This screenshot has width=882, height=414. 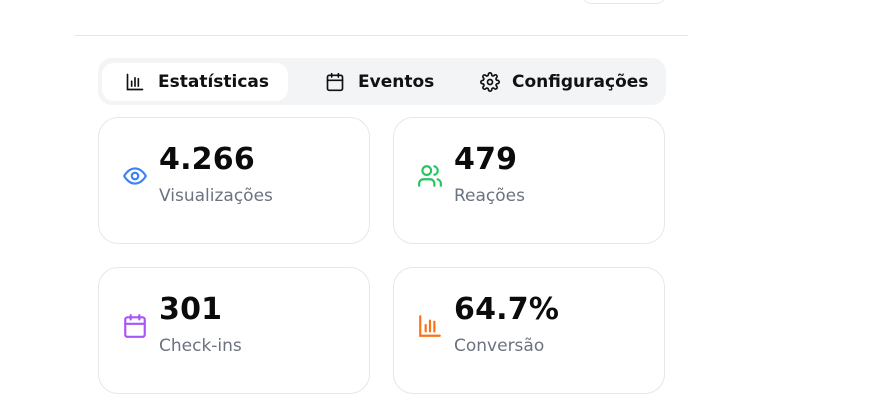 I want to click on stat-card-views: 4.266 Visualizações, so click(x=234, y=180).